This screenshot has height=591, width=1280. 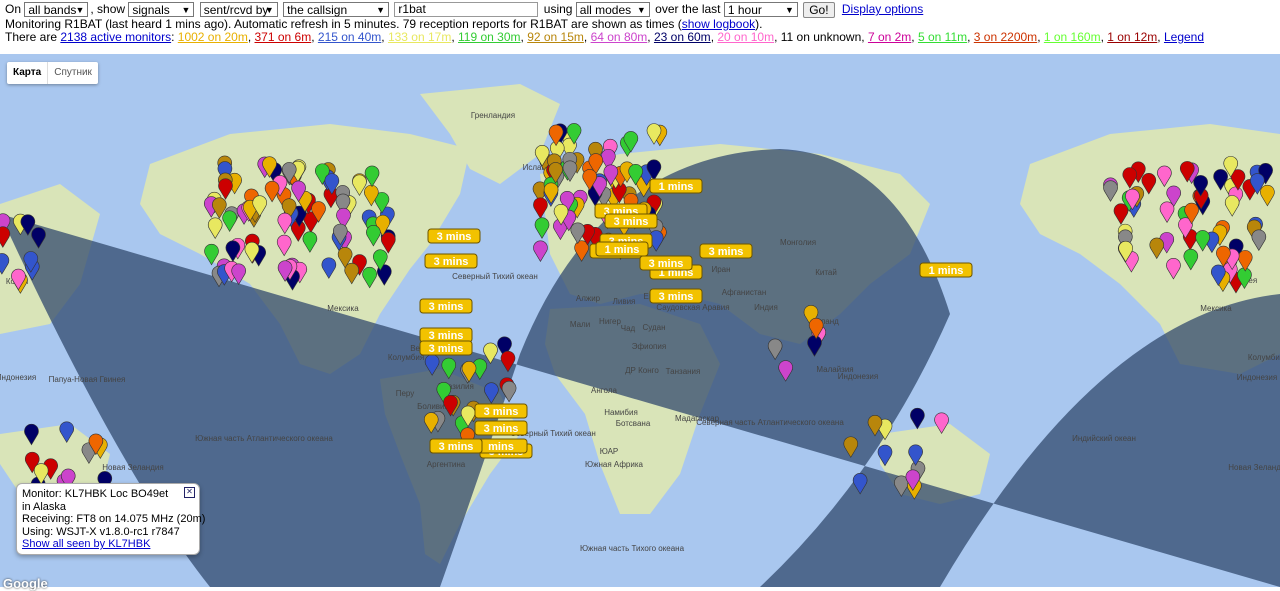 What do you see at coordinates (609, 451) in the screenshot?
I see `place-label: ЮАР` at bounding box center [609, 451].